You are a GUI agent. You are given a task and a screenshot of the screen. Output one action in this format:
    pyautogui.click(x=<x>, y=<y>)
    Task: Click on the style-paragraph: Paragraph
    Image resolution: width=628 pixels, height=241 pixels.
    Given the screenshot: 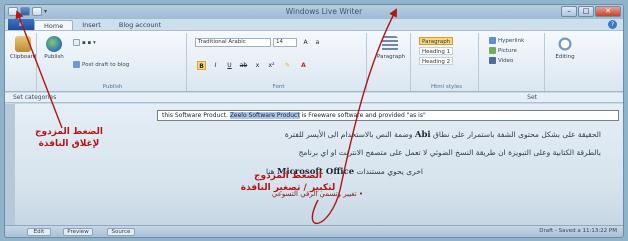 What is the action you would take?
    pyautogui.click(x=436, y=41)
    